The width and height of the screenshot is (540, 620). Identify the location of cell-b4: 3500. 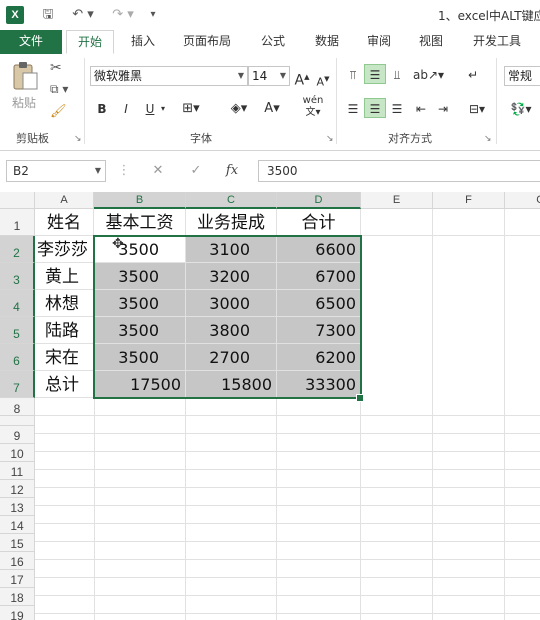
(140, 303).